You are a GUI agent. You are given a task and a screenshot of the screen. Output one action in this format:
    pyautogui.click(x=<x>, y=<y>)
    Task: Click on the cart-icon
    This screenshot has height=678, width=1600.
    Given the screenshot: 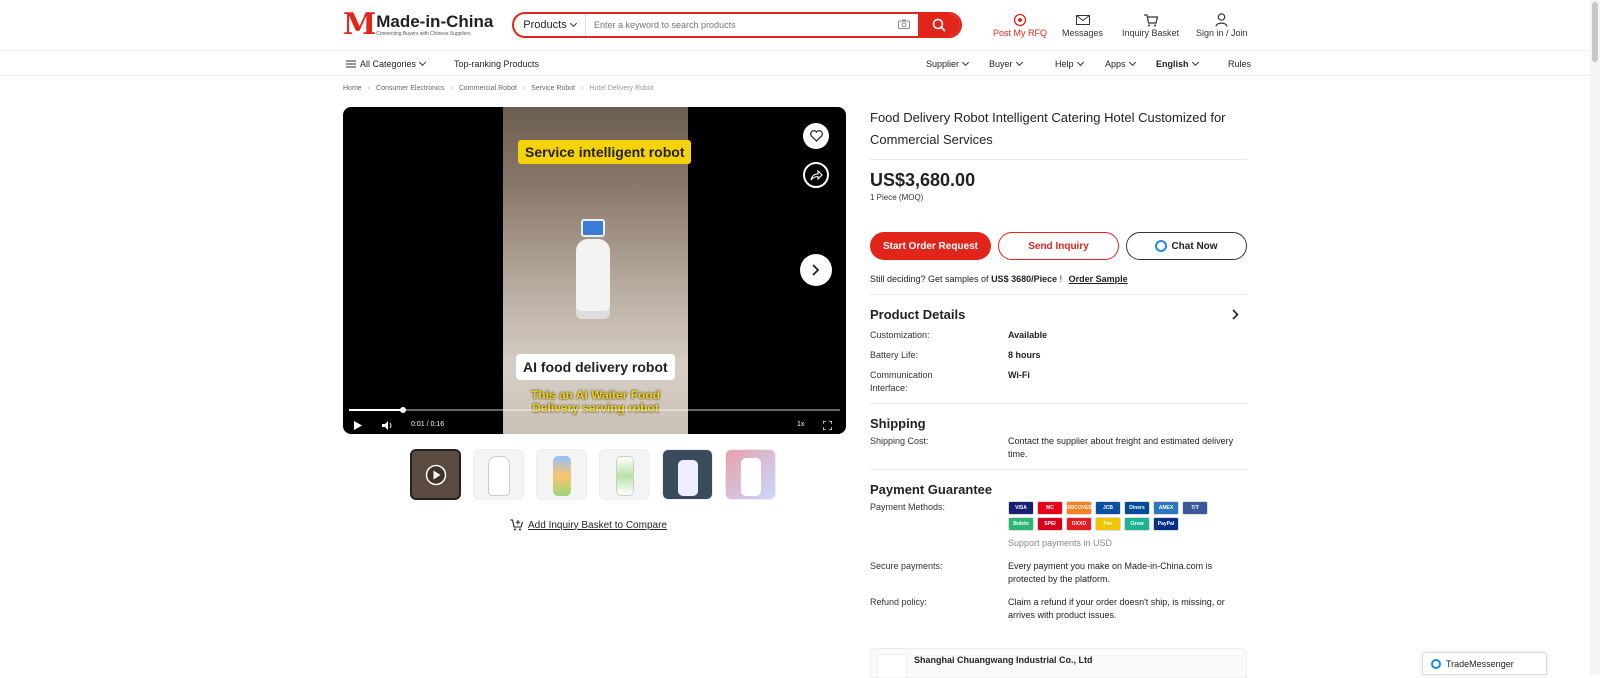 What is the action you would take?
    pyautogui.click(x=1150, y=19)
    